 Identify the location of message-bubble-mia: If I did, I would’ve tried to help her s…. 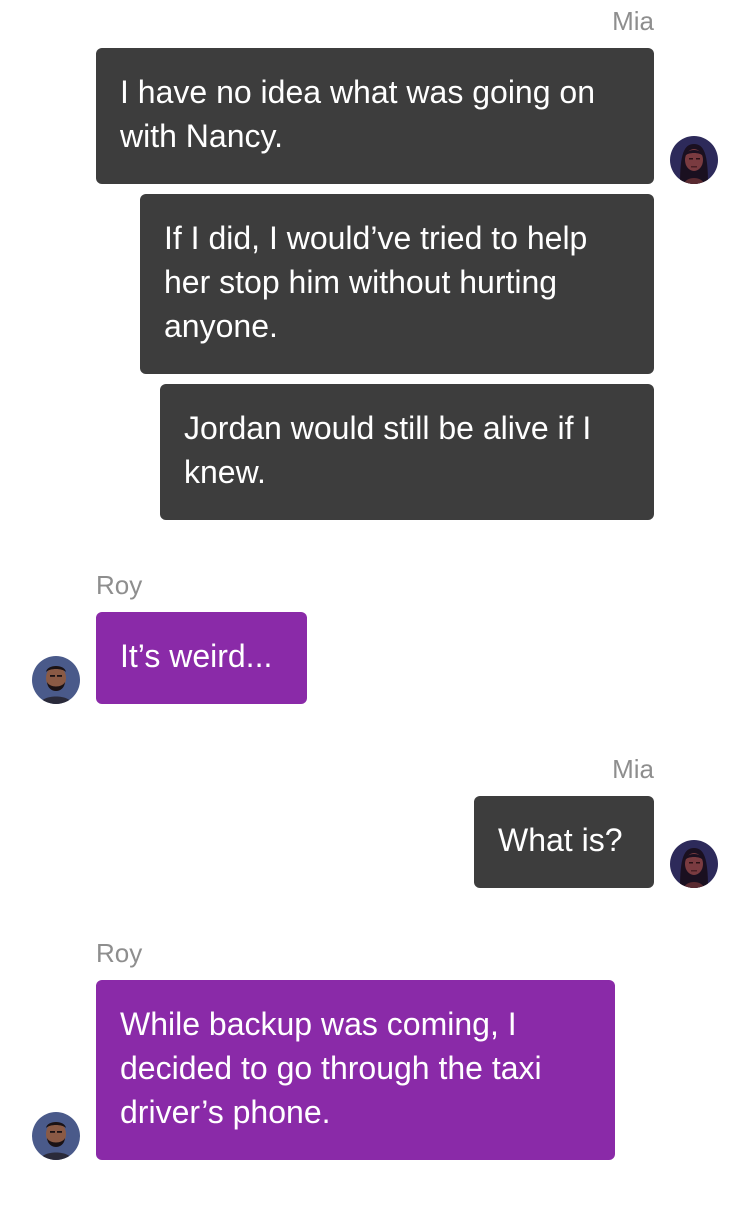
(397, 284).